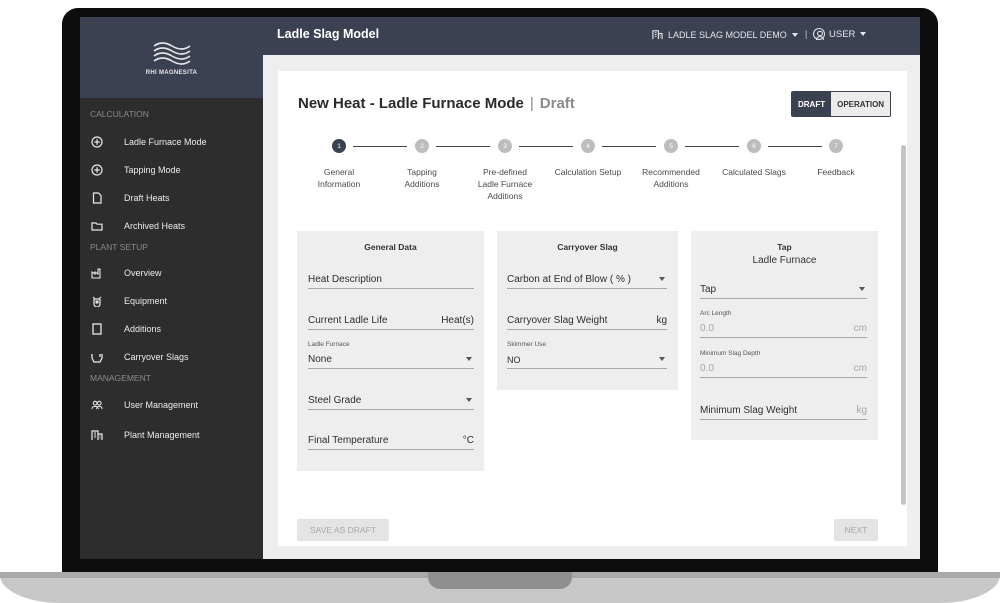 The image size is (1000, 603). What do you see at coordinates (856, 530) in the screenshot?
I see `next-button: NEXT` at bounding box center [856, 530].